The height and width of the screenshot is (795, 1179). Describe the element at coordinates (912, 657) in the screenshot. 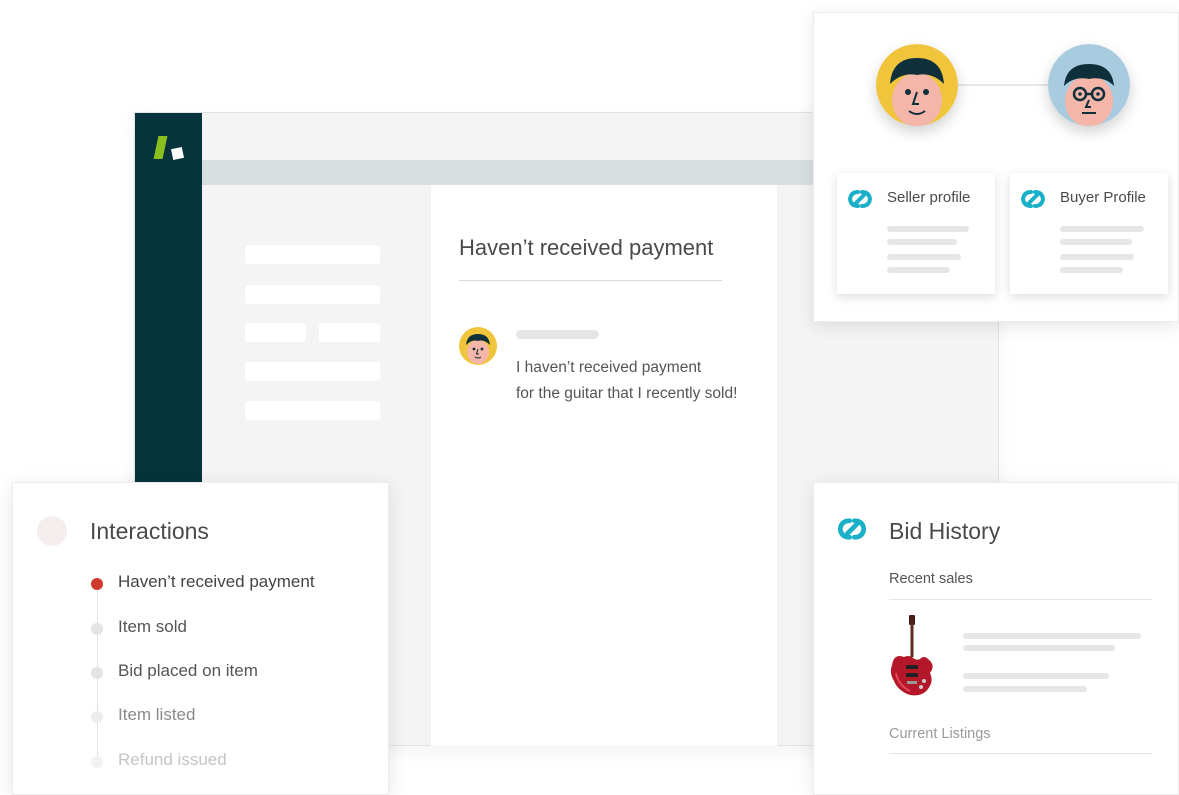

I see `electric-guitar-icon` at that location.